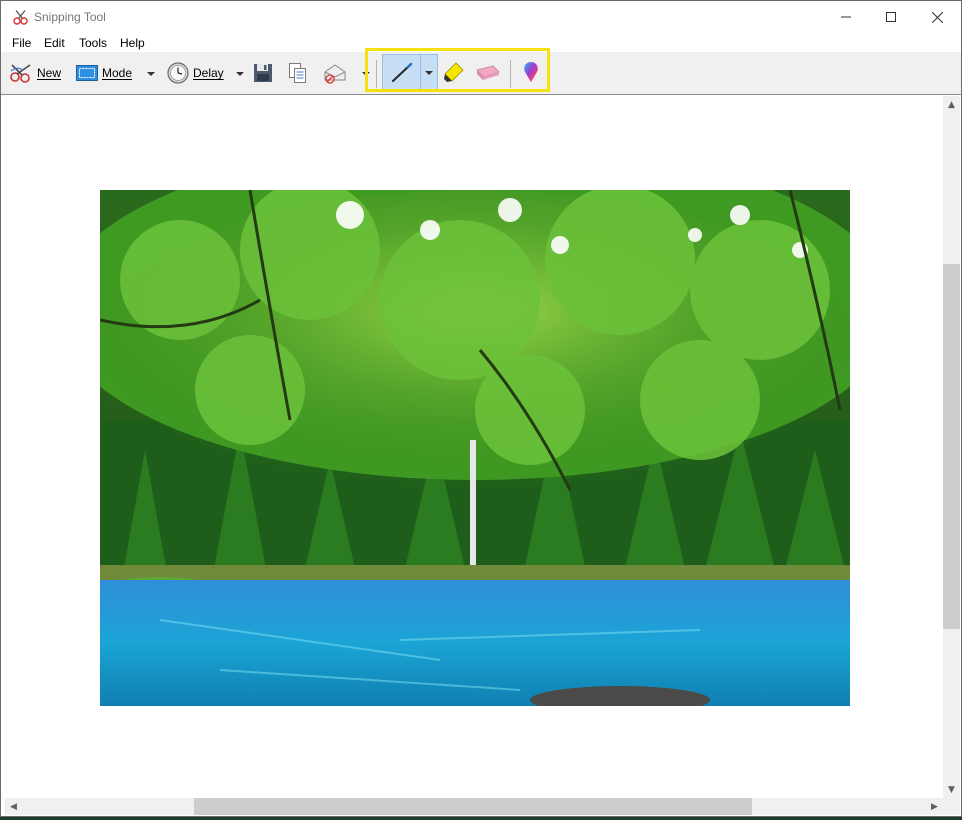  I want to click on vertical-scrollbar: ▲ ▼, so click(951, 447).